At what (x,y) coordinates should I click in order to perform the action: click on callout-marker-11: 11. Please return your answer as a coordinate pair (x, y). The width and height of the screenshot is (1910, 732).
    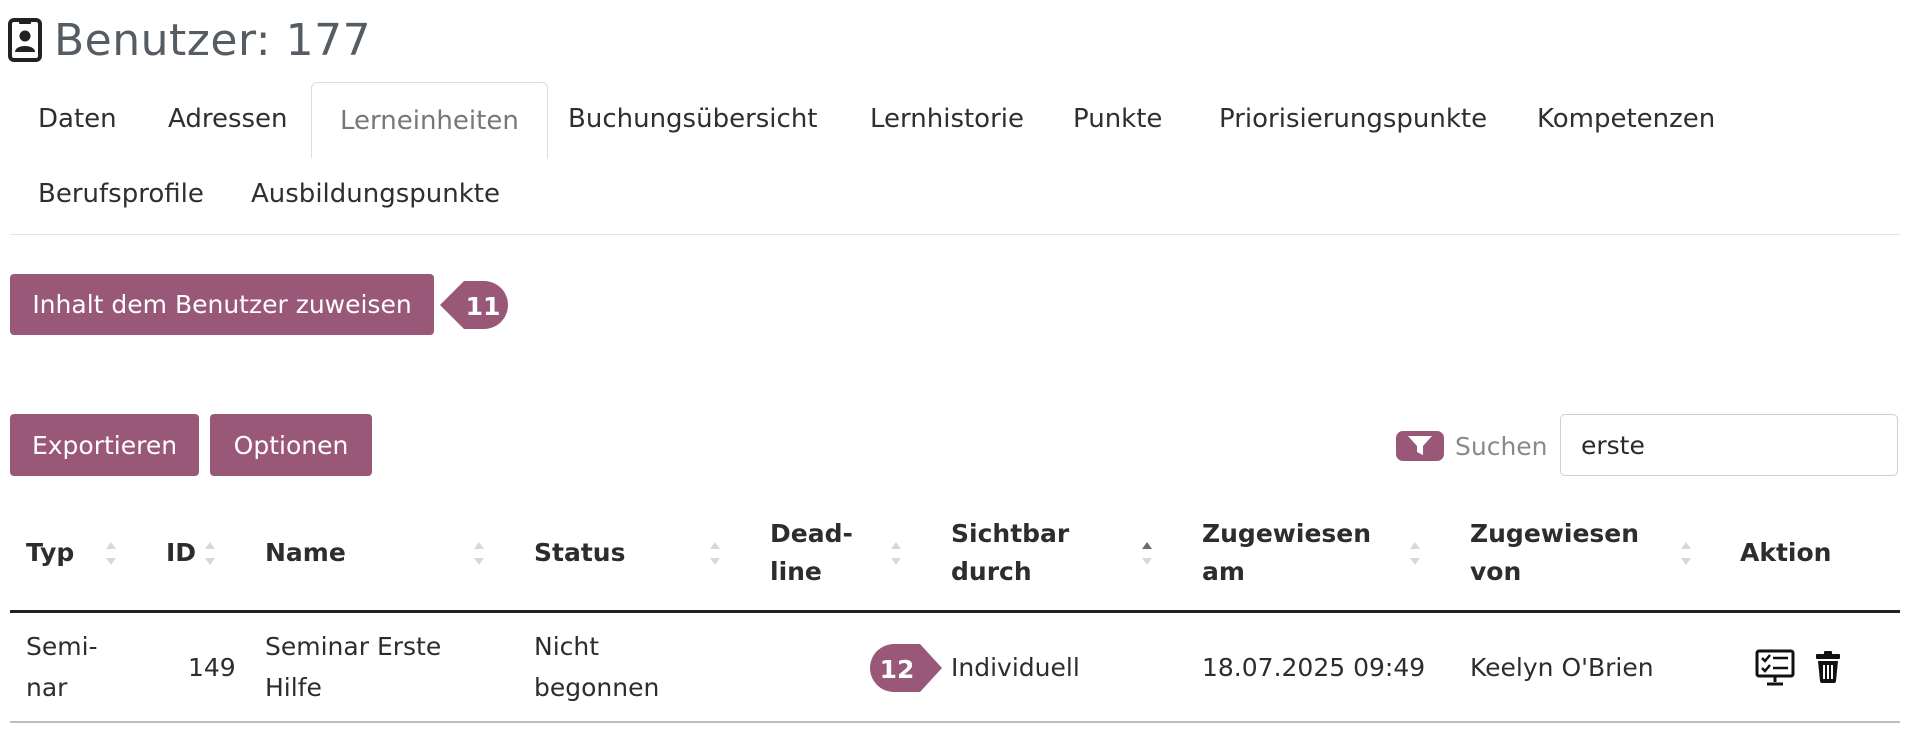
    Looking at the image, I should click on (475, 305).